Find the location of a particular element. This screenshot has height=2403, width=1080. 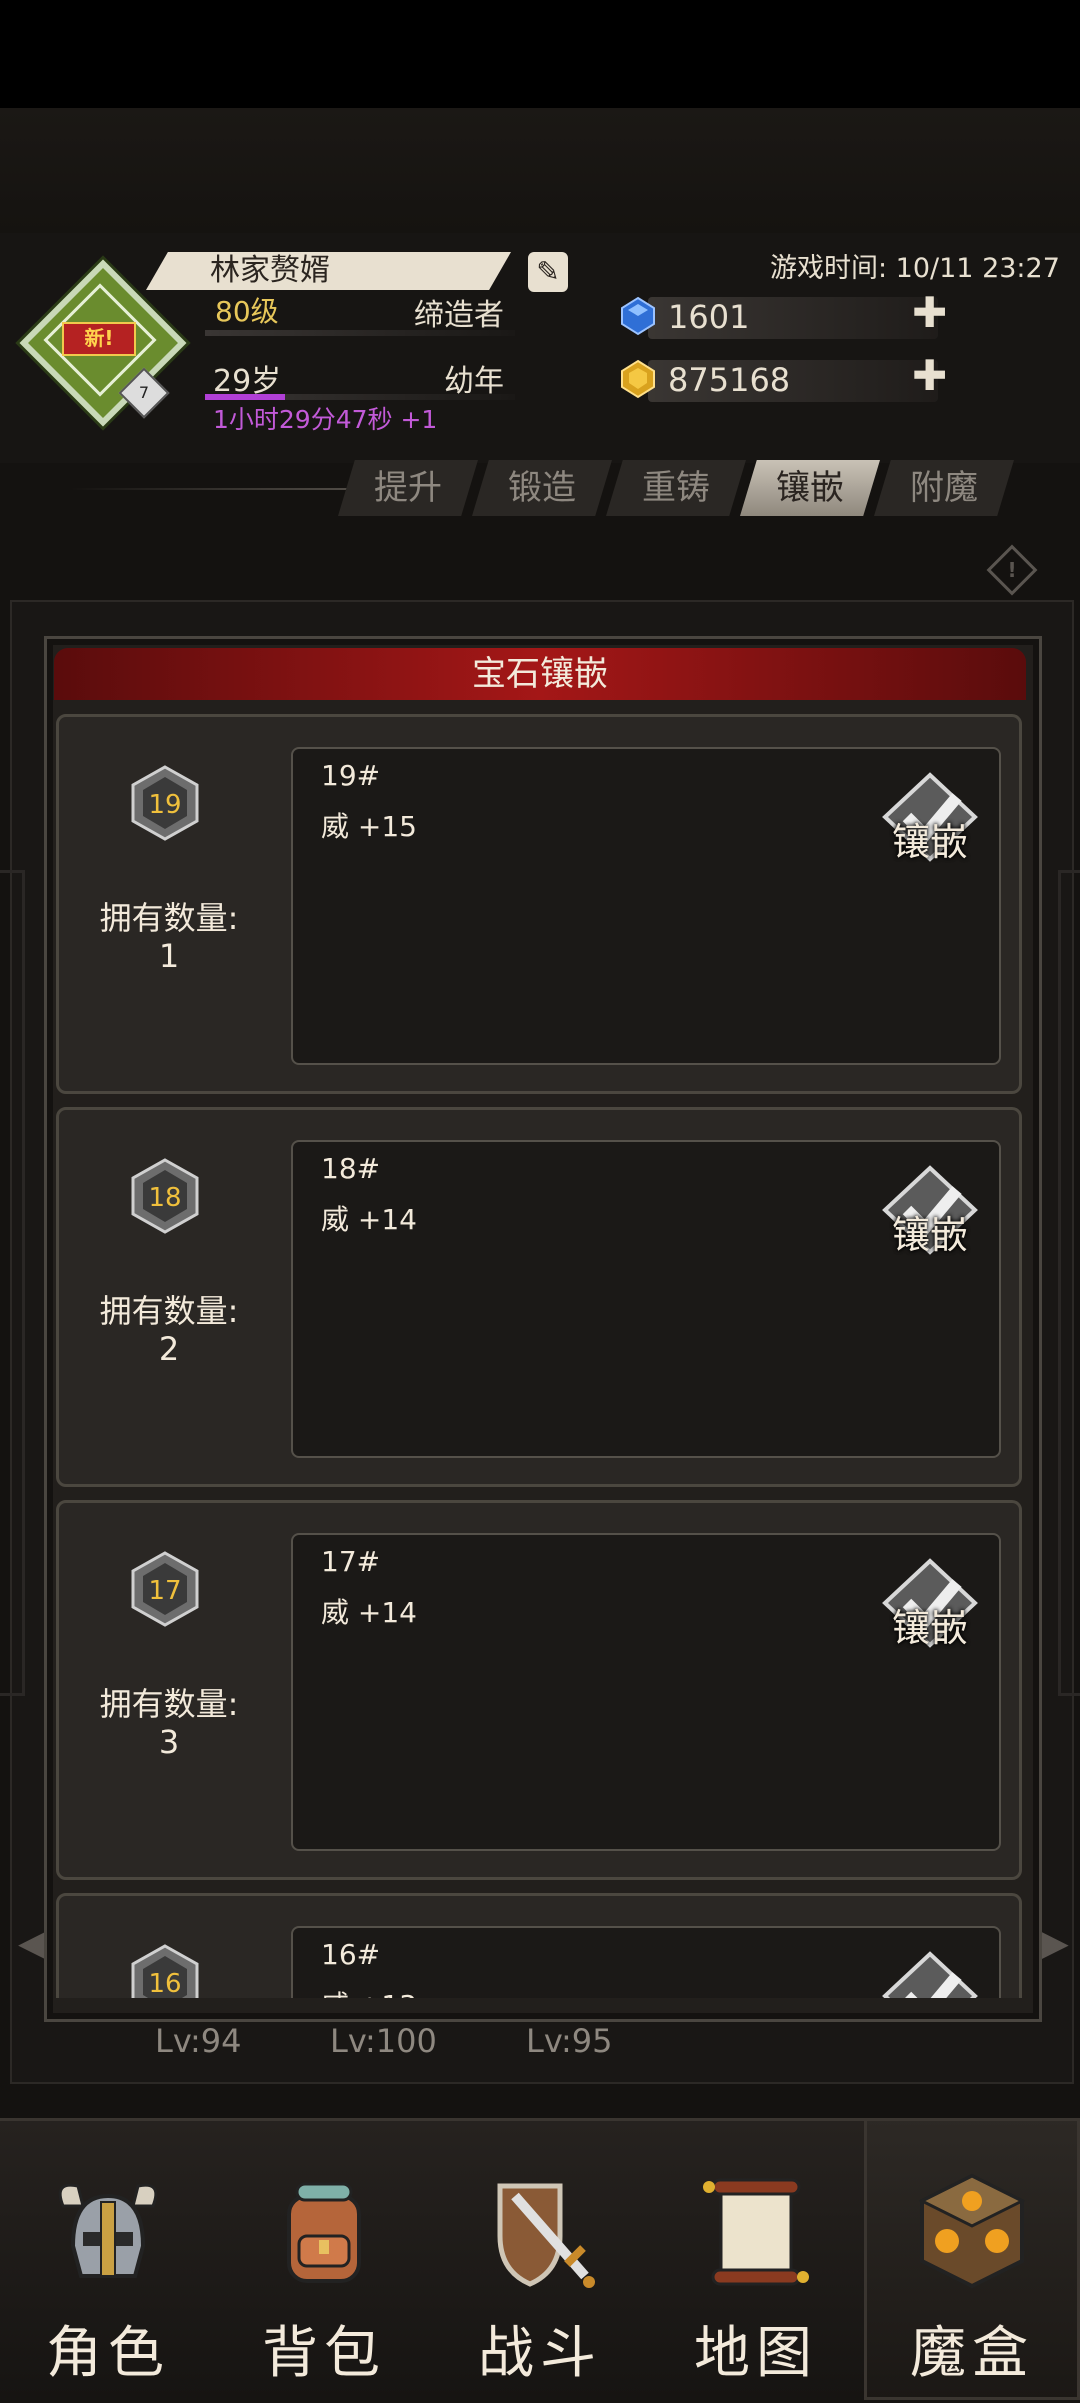

nav-label: 地图 is located at coordinates (756, 2353).